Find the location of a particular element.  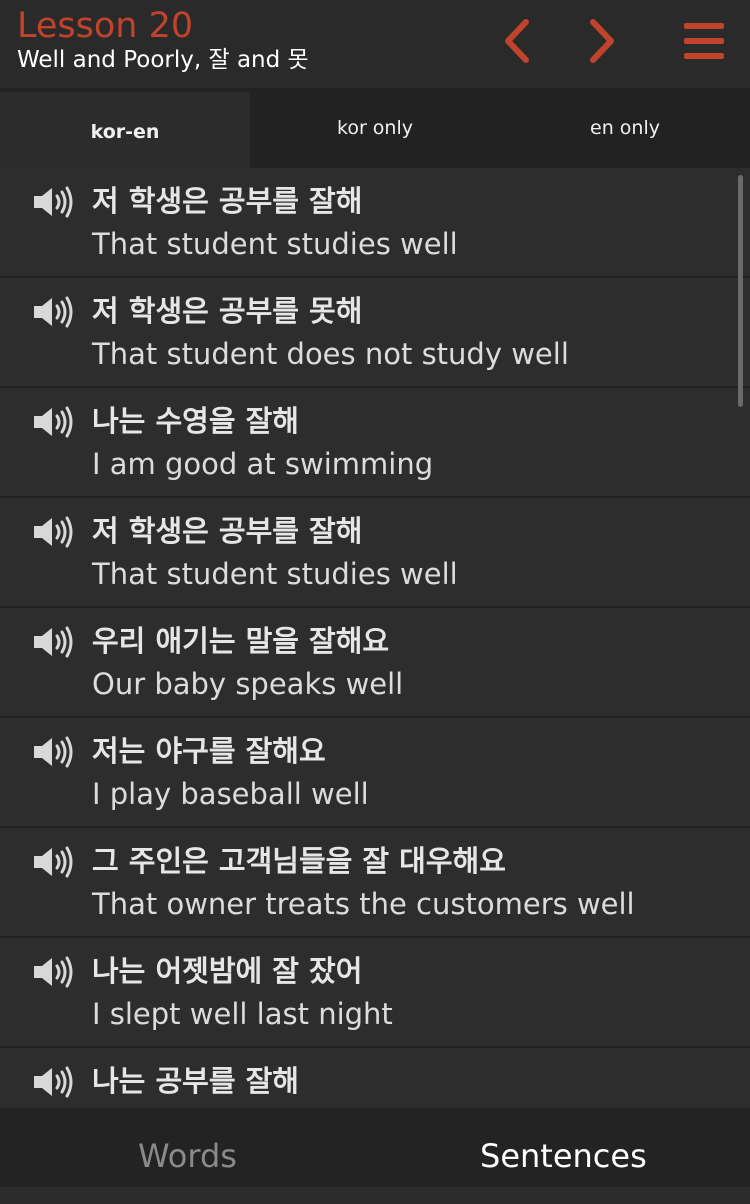

menu-button is located at coordinates (704, 41).